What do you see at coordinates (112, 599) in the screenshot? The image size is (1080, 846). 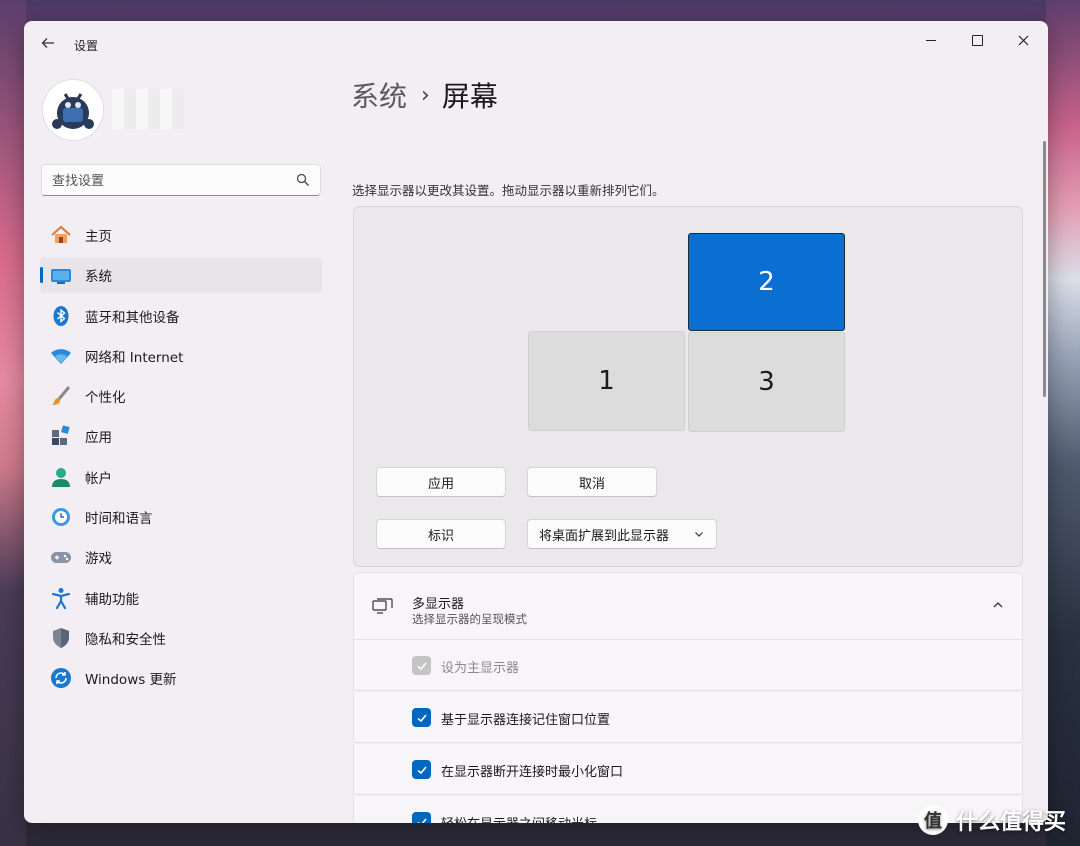 I see `sidebar-item-label: 辅助功能` at bounding box center [112, 599].